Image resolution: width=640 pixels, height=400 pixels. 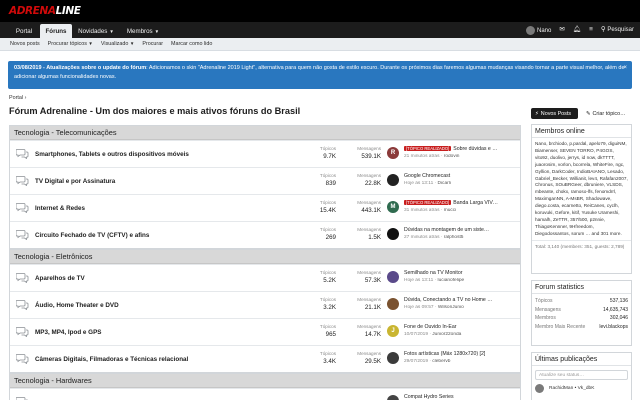 What do you see at coordinates (419, 280) in the screenshot?
I see `last-post-time: Hoje às 13:11` at bounding box center [419, 280].